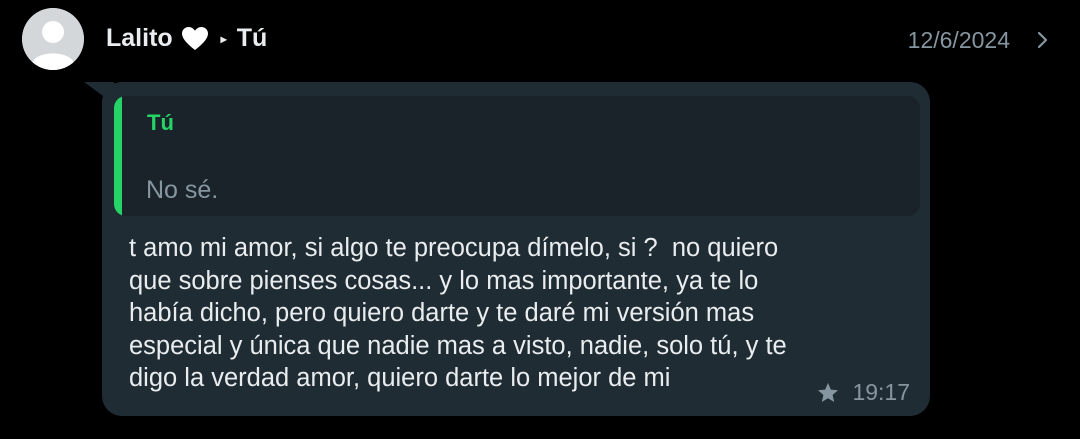  I want to click on quote-text: No sé., so click(182, 190).